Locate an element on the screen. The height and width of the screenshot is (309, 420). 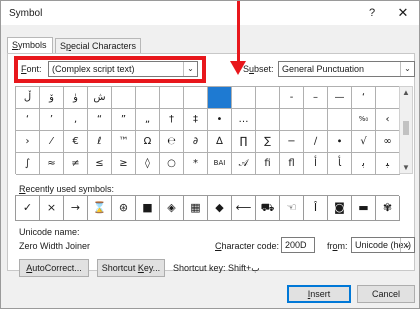
recent-symbol-cell: ⟵ is located at coordinates (244, 208).